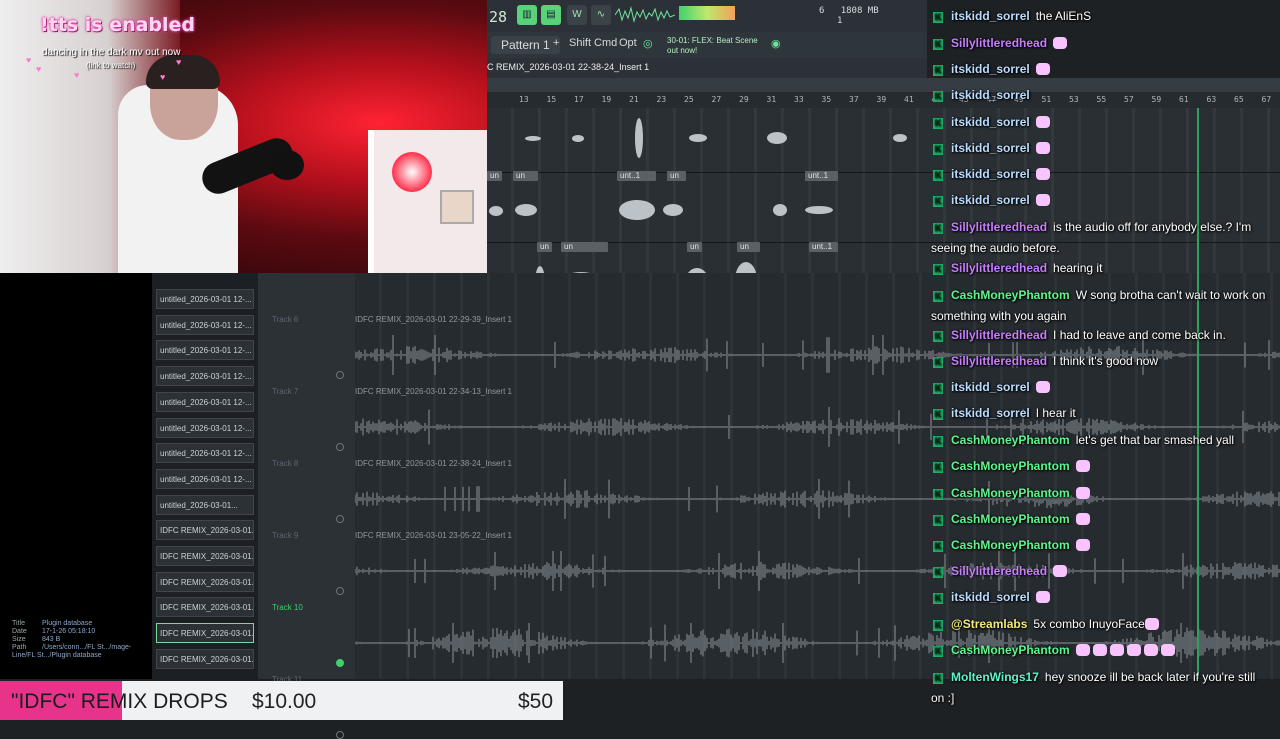 The width and height of the screenshot is (1280, 739). I want to click on chat-username: @Streamlabs, so click(989, 624).